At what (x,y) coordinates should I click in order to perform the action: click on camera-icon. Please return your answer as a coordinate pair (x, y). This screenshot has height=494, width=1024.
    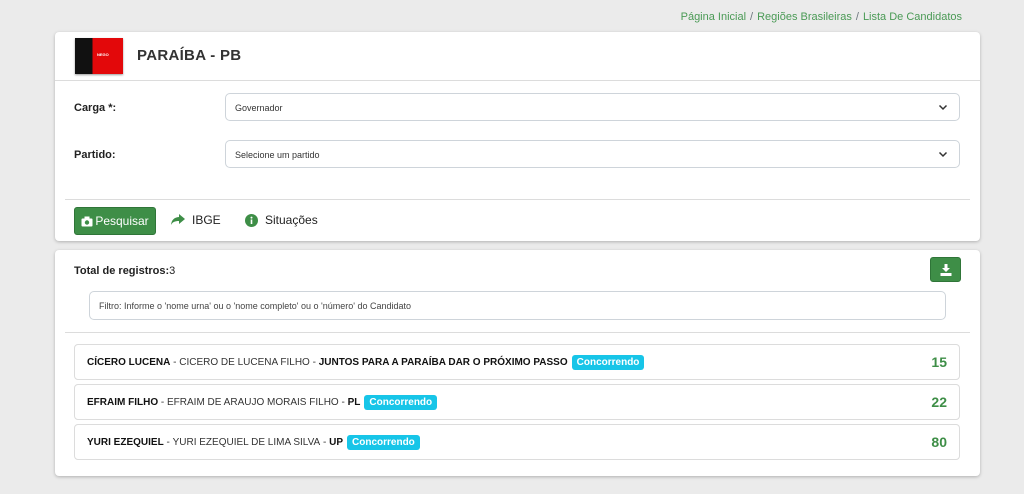
    Looking at the image, I should click on (87, 221).